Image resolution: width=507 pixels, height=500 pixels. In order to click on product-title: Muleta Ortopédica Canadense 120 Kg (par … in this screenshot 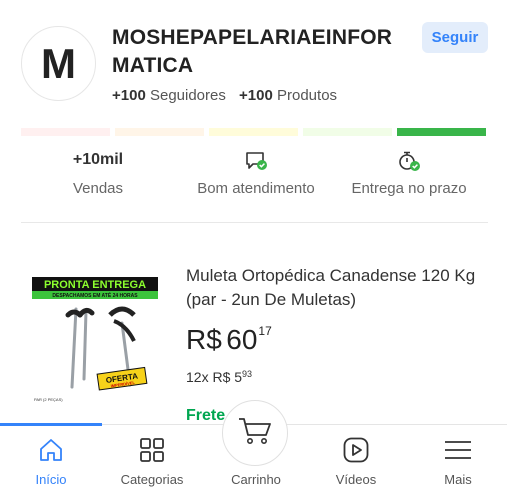, I will do `click(336, 288)`.